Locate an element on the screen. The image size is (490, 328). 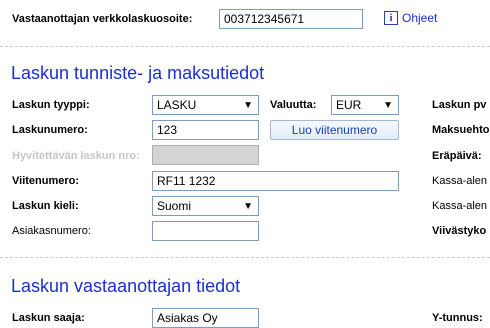
reference-label: Viitenumero: is located at coordinates (46, 181).